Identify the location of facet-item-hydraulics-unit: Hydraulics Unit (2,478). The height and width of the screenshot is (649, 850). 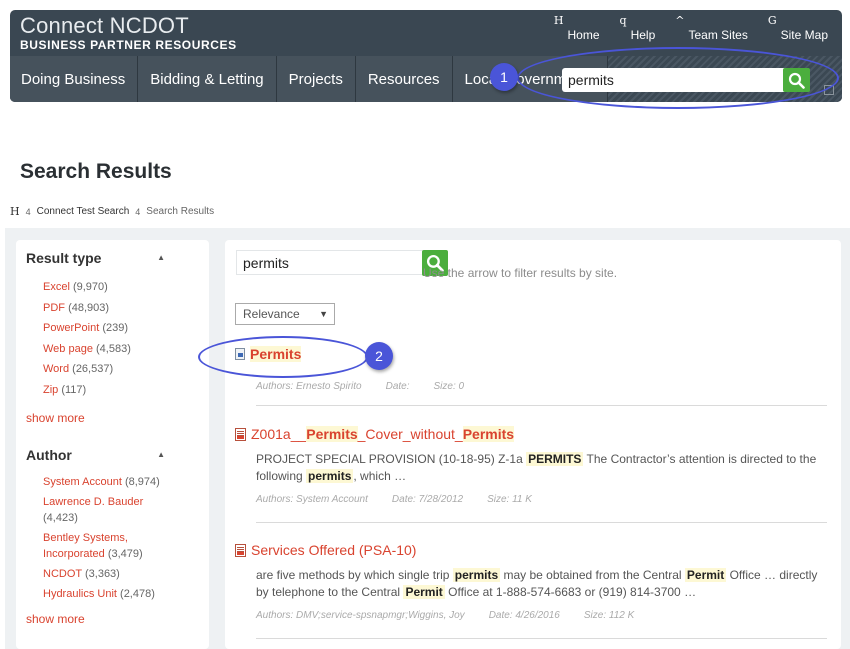
(108, 594).